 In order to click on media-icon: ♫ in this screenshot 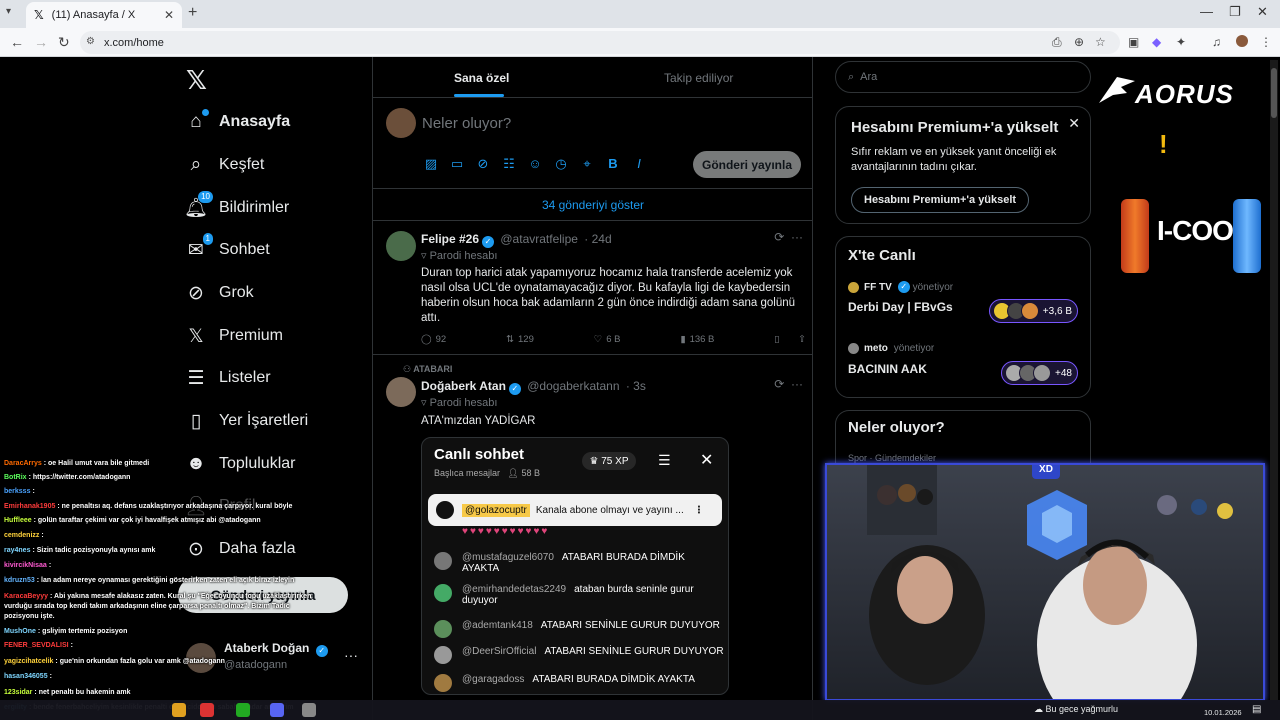, I will do `click(1216, 42)`.